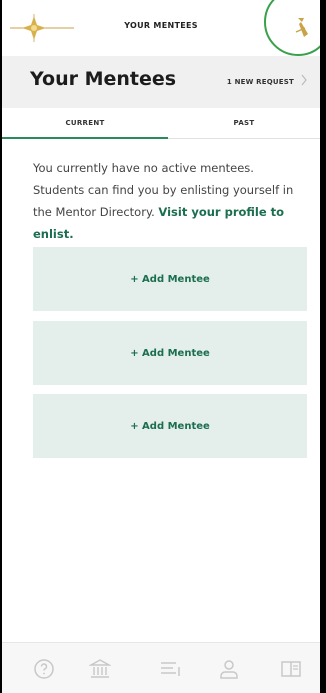 The image size is (326, 693). I want to click on institution-icon, so click(100, 669).